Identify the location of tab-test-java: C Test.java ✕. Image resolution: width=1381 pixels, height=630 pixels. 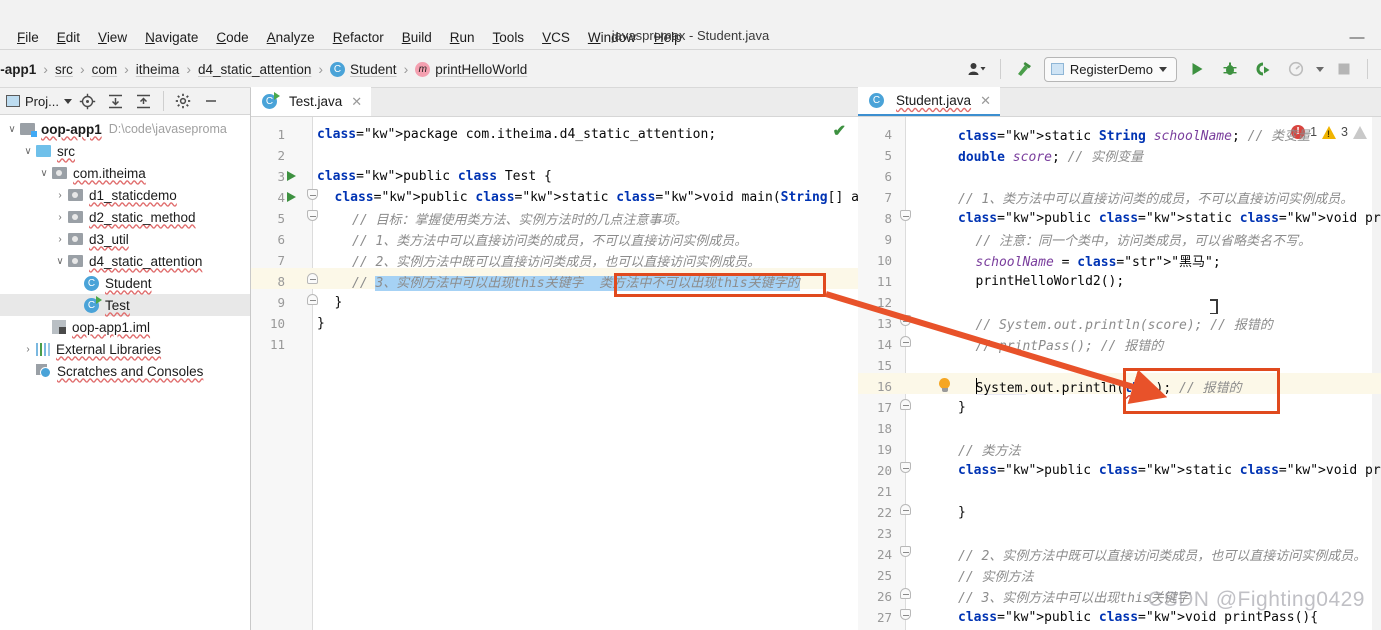
(311, 101).